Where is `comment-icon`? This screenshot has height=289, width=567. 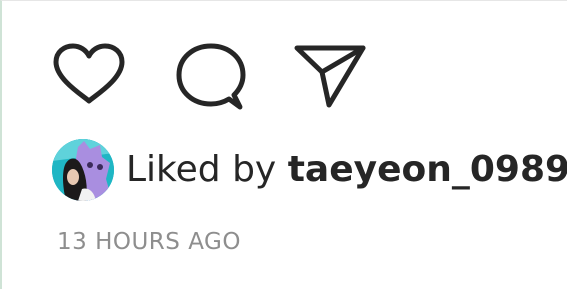 comment-icon is located at coordinates (211, 76).